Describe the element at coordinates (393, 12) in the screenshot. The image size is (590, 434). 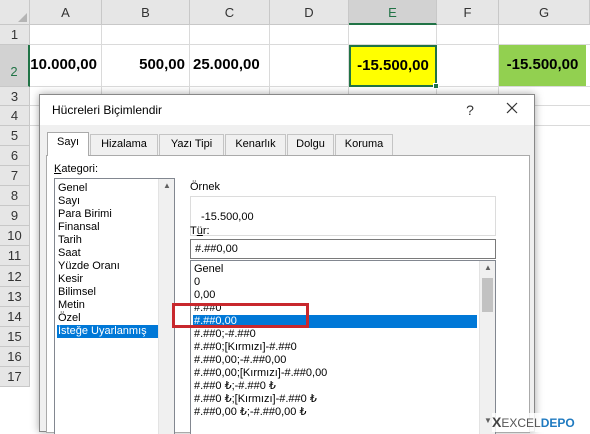
I see `column-header-e: E` at that location.